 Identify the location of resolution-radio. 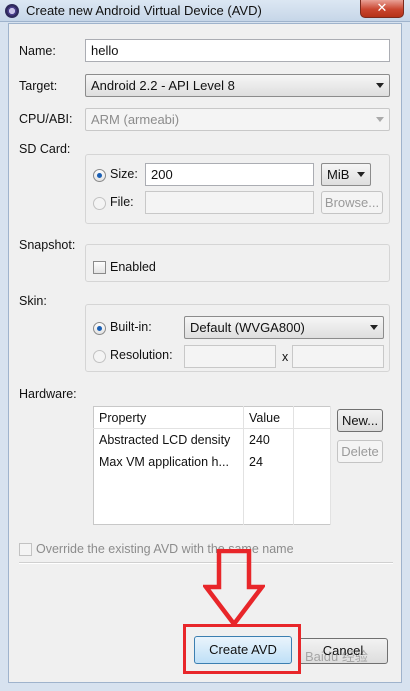
(99, 356).